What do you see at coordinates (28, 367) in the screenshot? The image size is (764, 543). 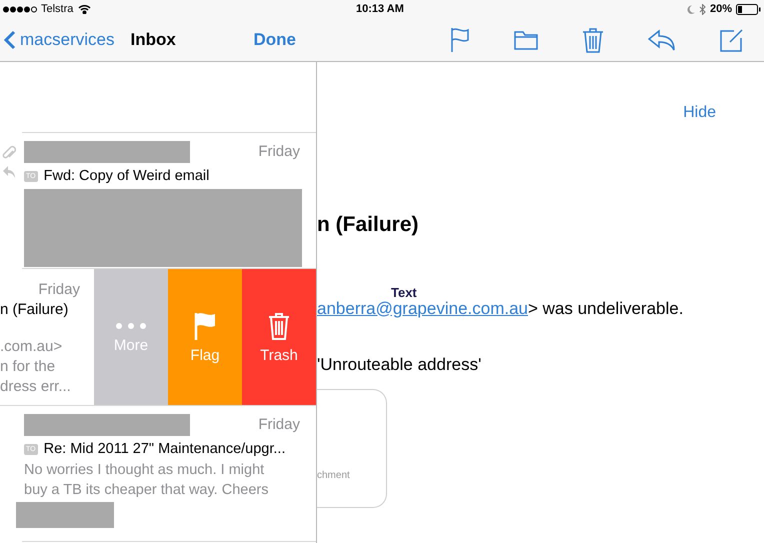 I see `message-preview: n for the` at bounding box center [28, 367].